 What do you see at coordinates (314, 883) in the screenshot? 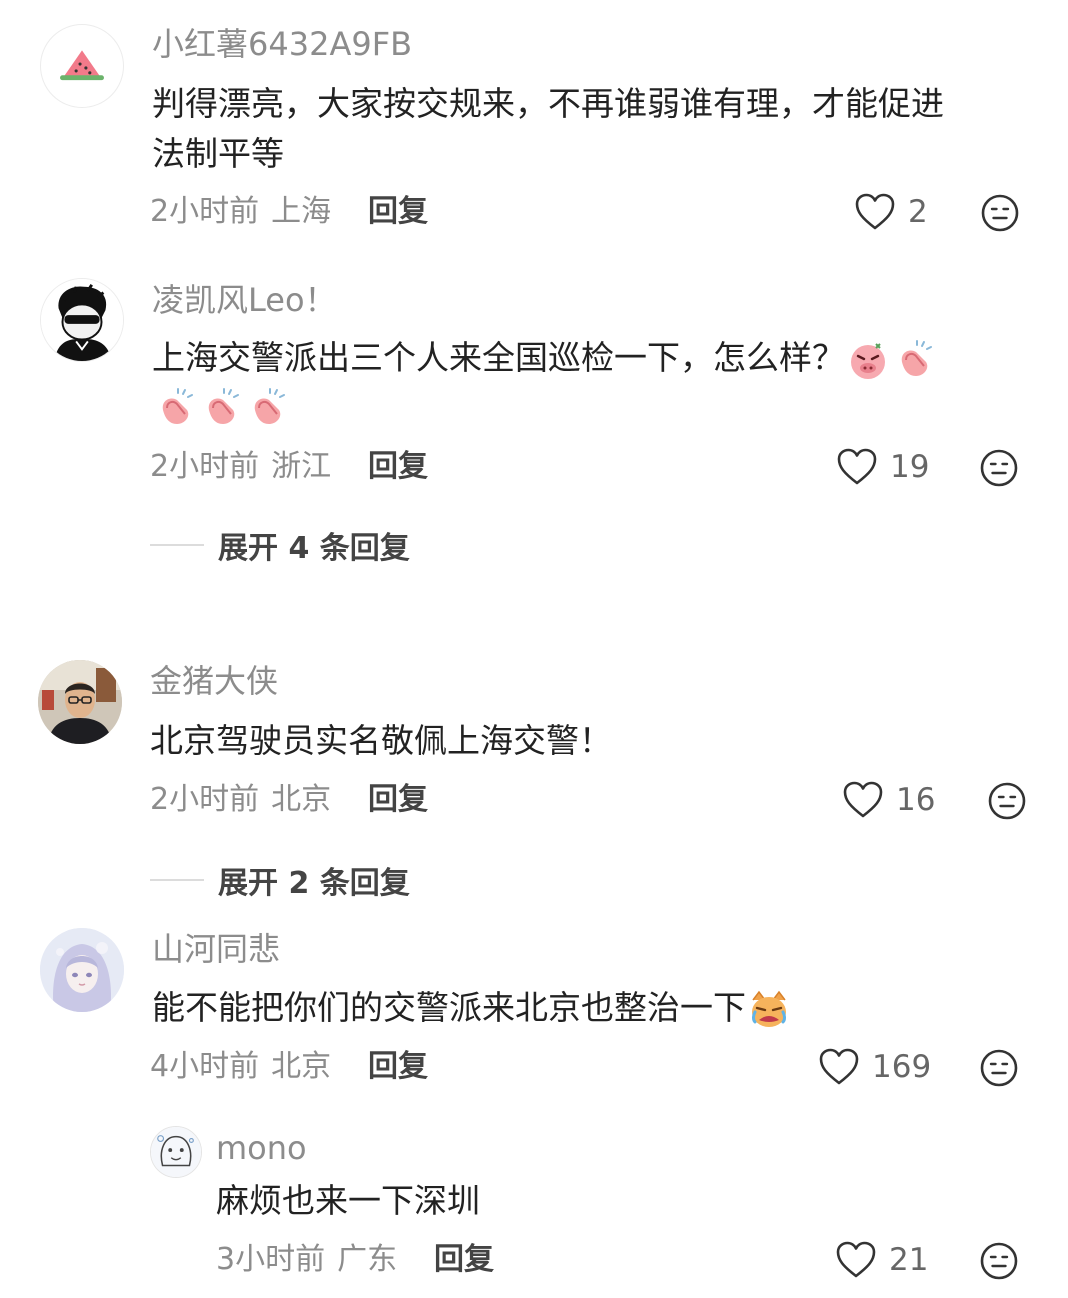
I see `expand-replies-label: 展开 2 条回复` at bounding box center [314, 883].